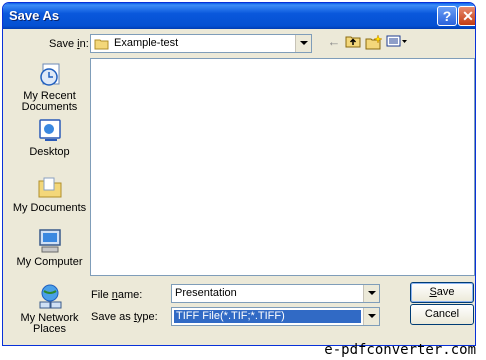  Describe the element at coordinates (275, 293) in the screenshot. I see `file-name-input: Presentation` at that location.